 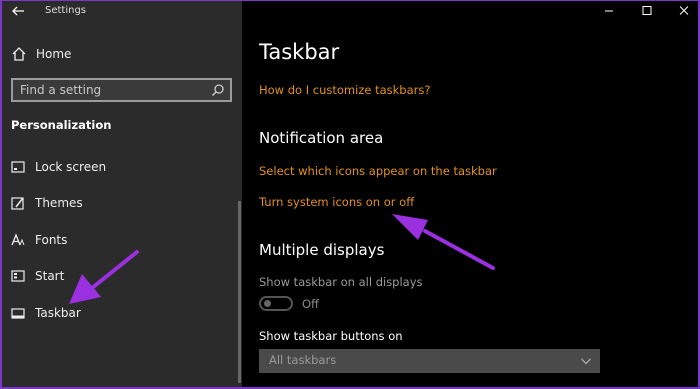 I want to click on help-link: How do I customize taskbars?, so click(x=344, y=90).